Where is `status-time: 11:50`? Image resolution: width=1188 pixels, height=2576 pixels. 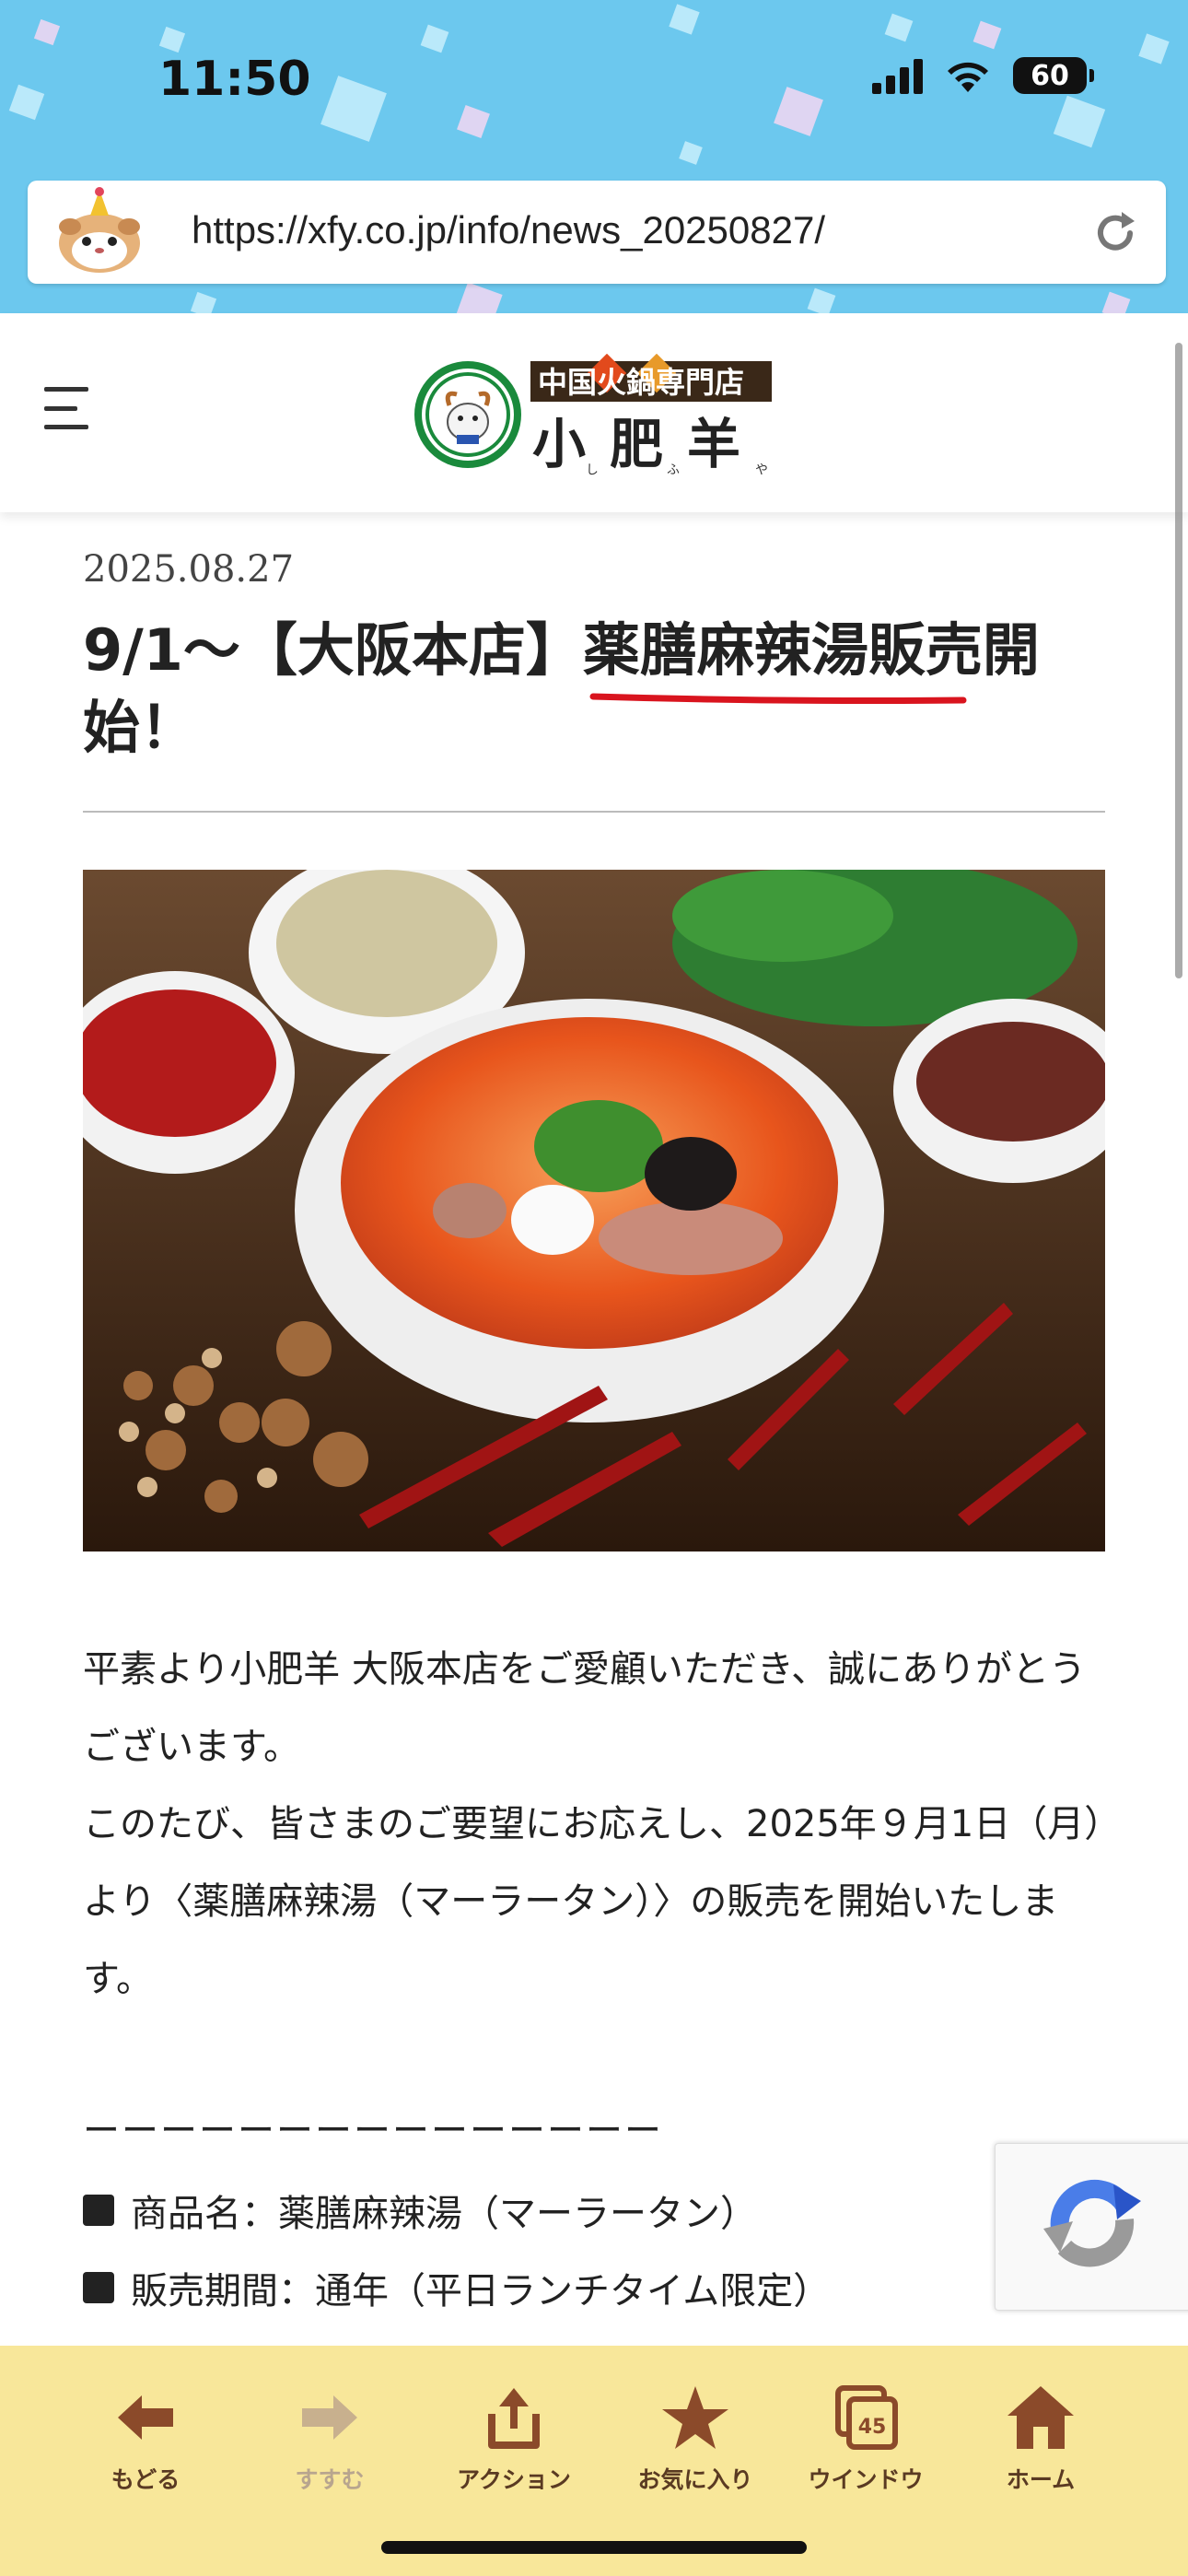 status-time: 11:50 is located at coordinates (234, 79).